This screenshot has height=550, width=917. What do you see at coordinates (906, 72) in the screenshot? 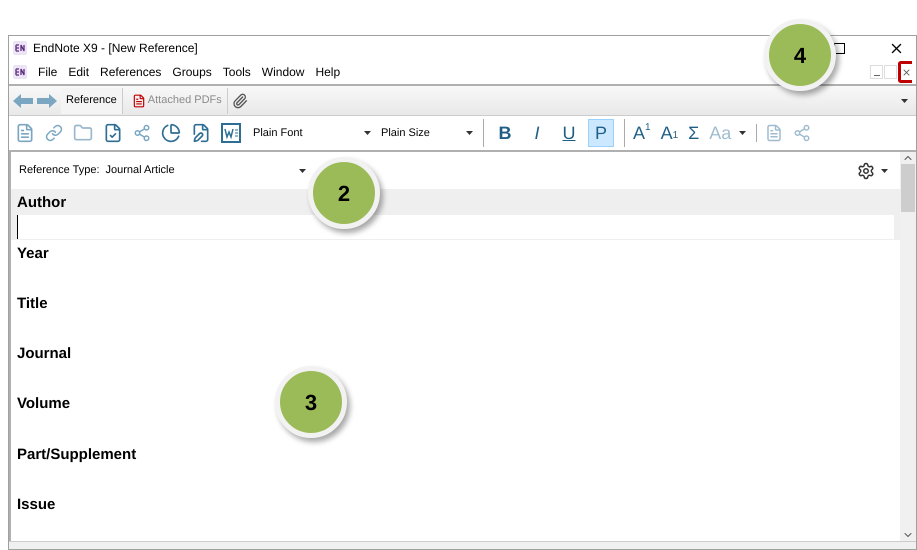
I see `close-document-icon` at bounding box center [906, 72].